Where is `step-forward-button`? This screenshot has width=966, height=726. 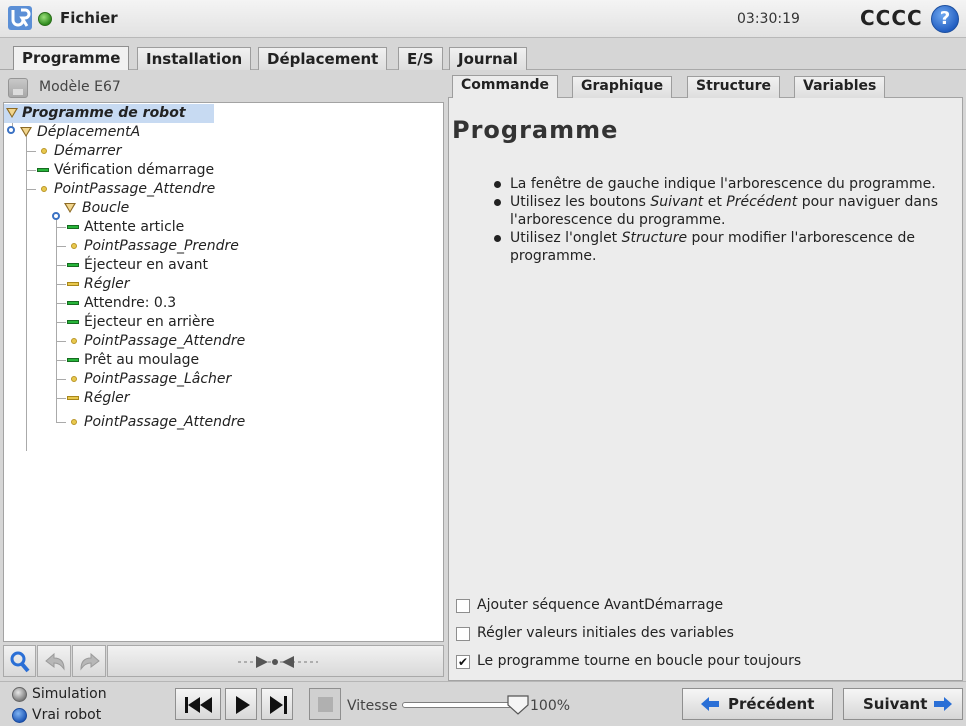 step-forward-button is located at coordinates (277, 704).